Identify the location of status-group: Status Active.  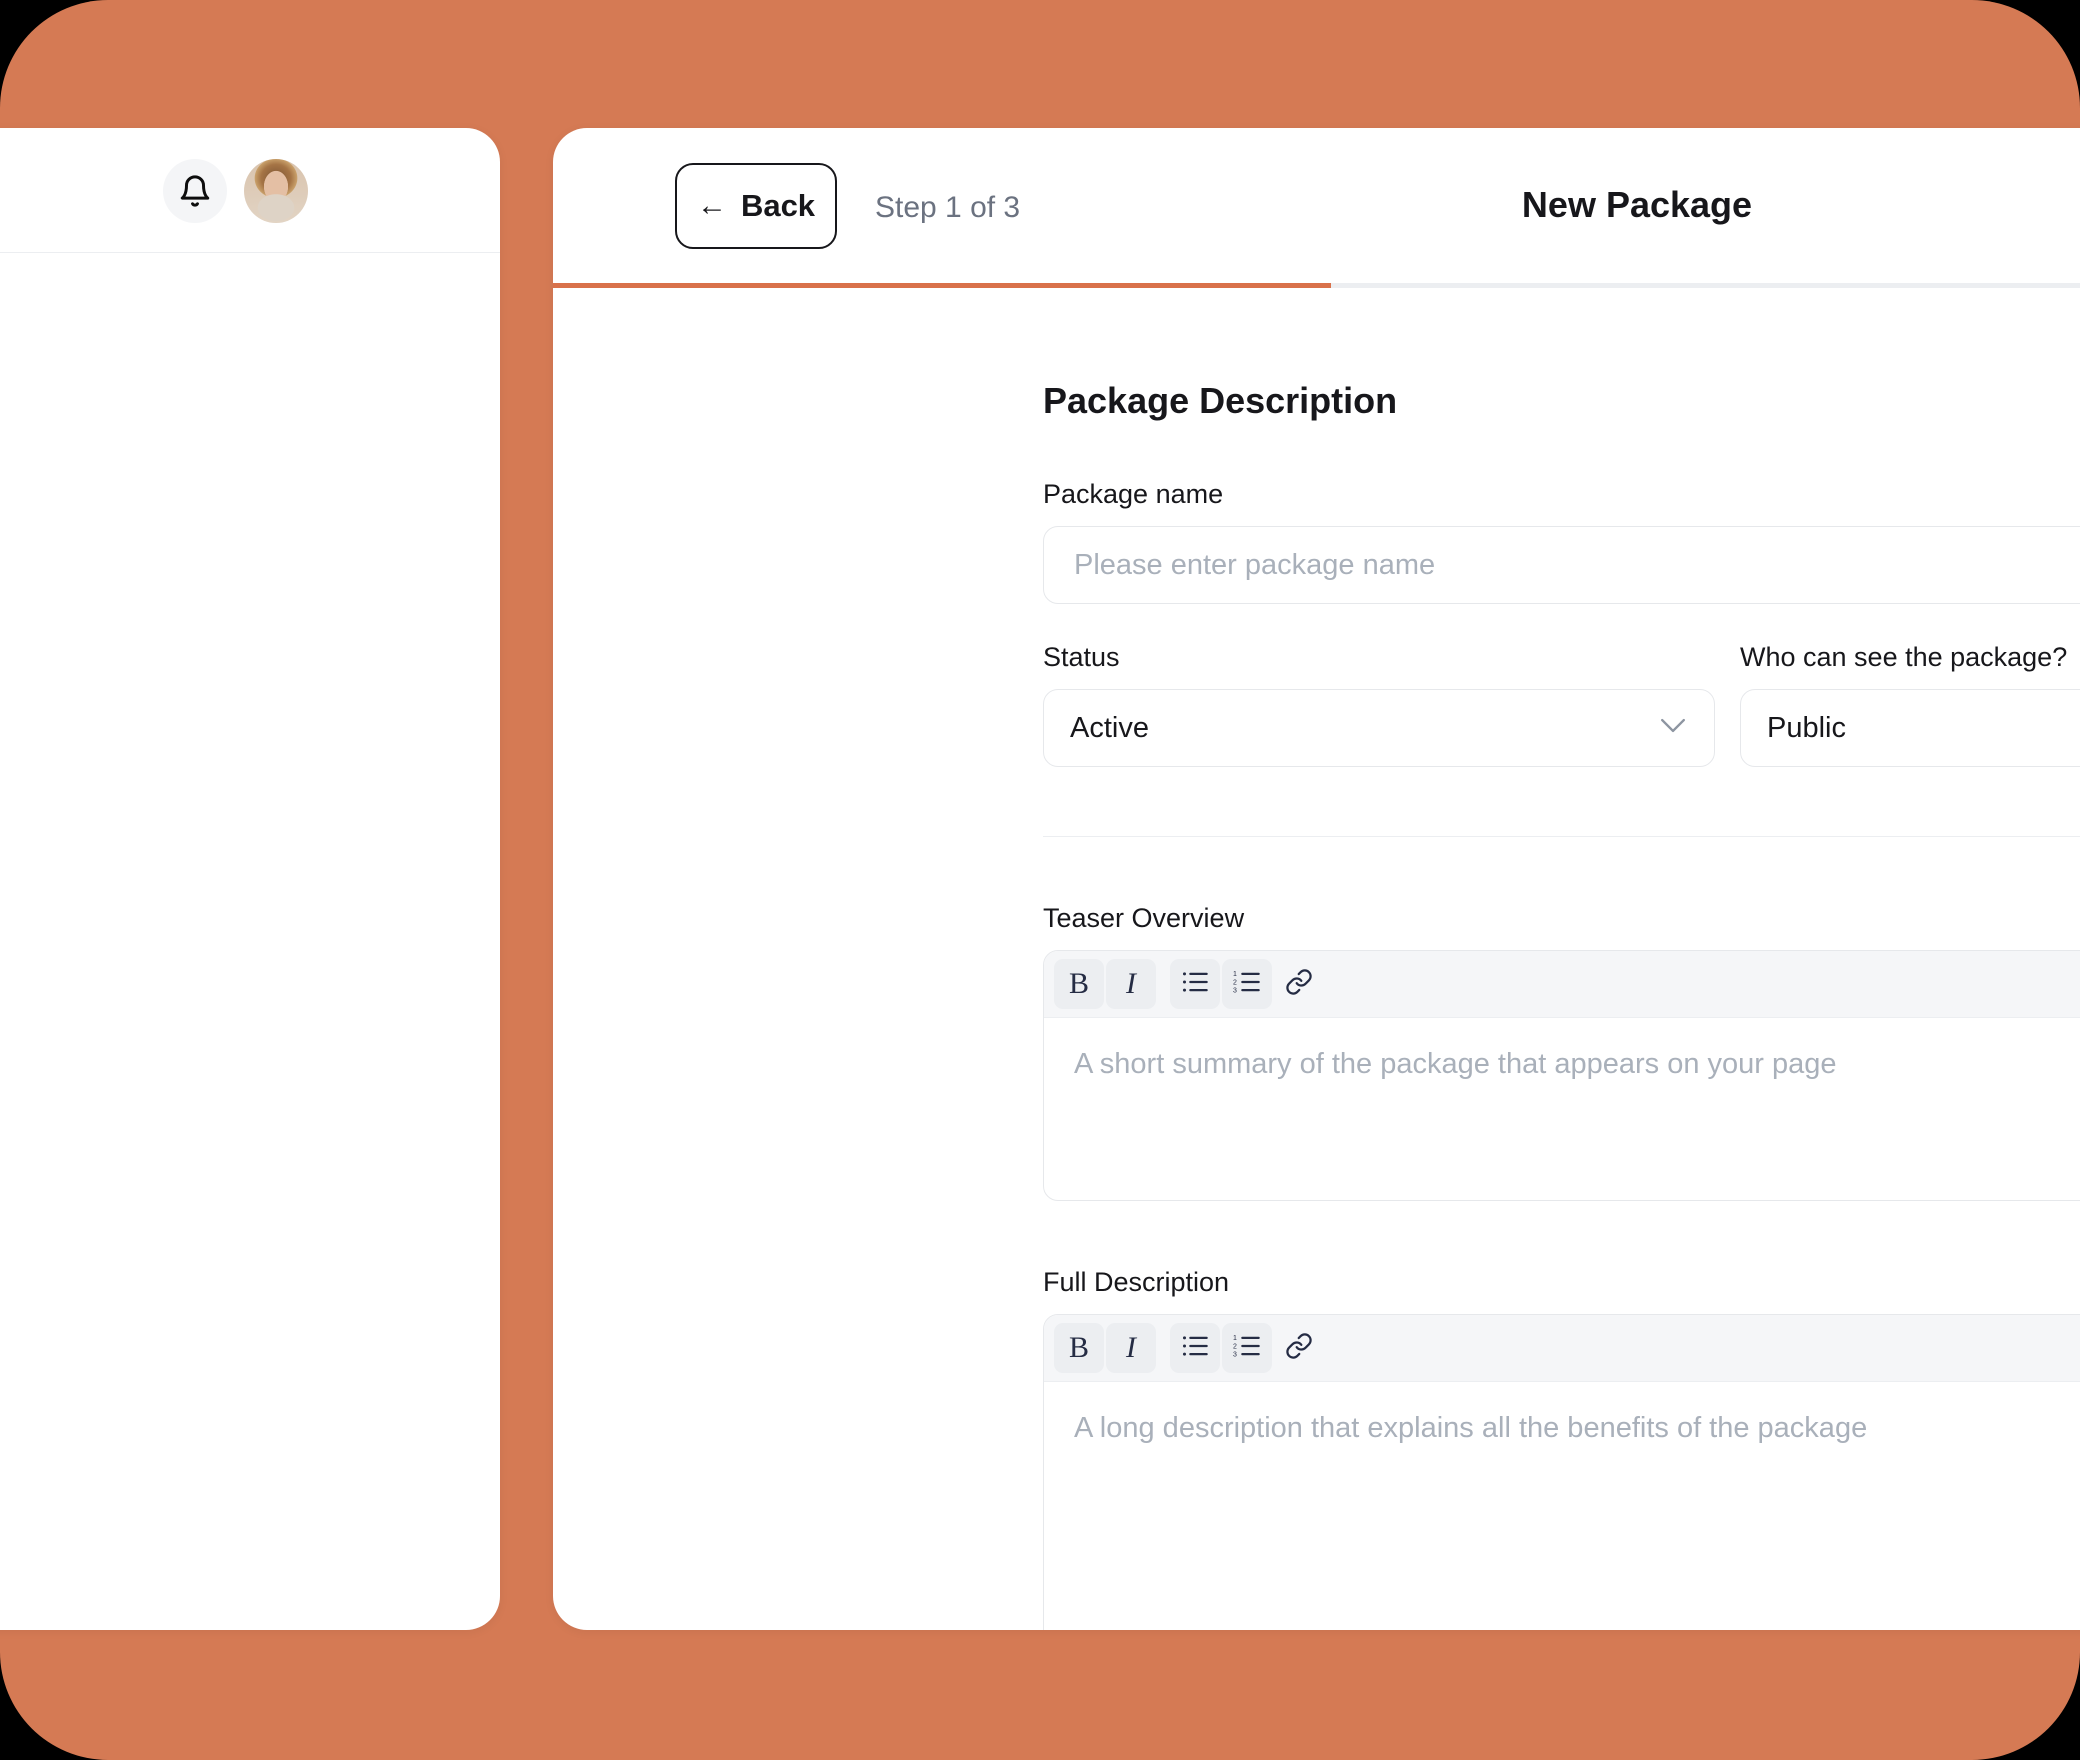
(1379, 704).